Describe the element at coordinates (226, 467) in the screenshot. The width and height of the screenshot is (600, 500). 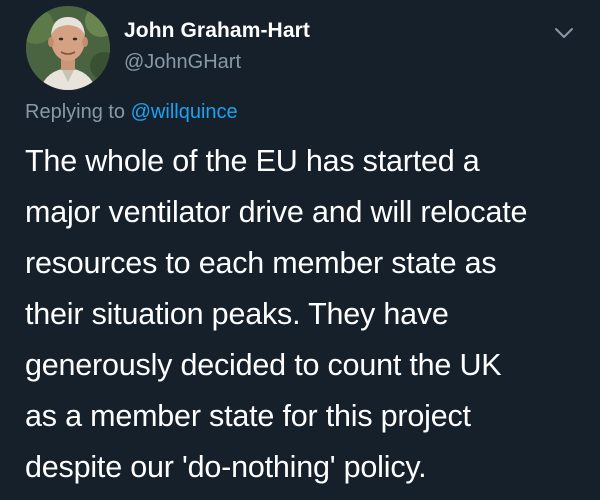
I see `tweet-text-line: despite our 'do-nothing' policy.` at that location.